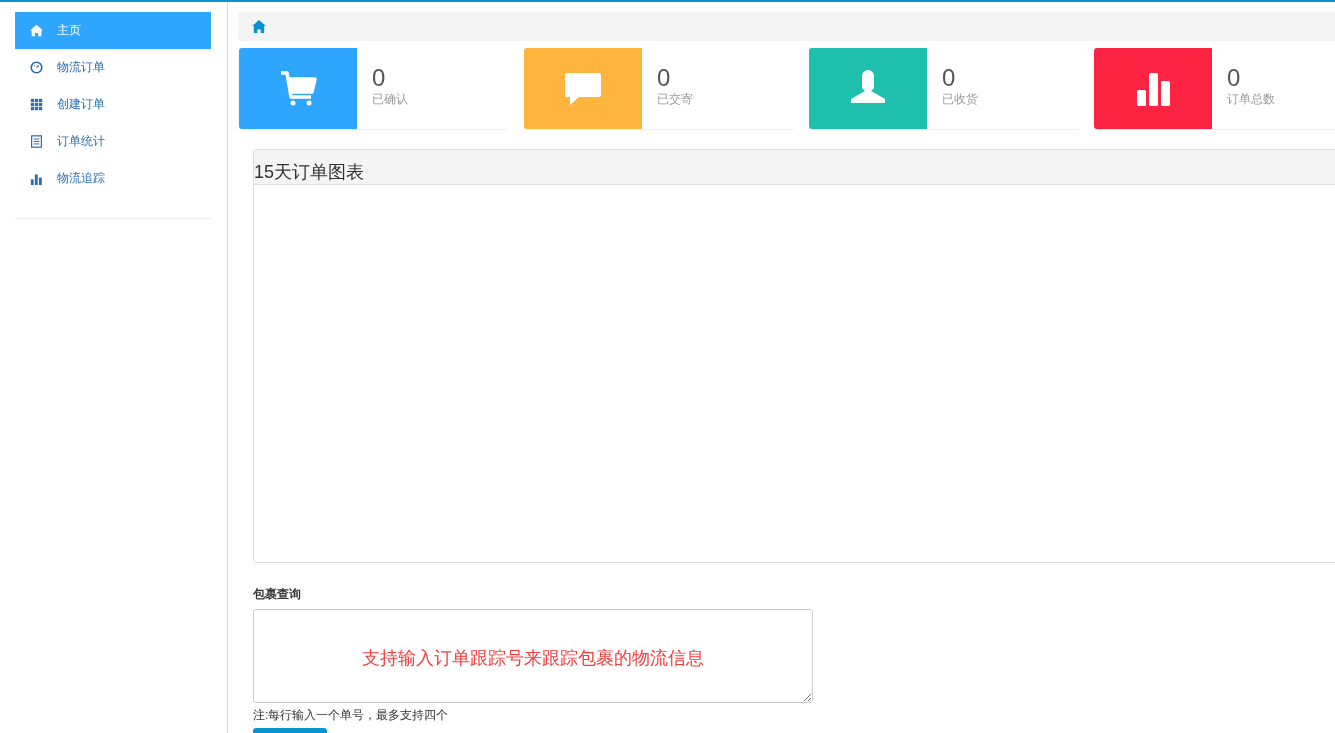  What do you see at coordinates (277, 594) in the screenshot?
I see `field-label: 包裹查询` at bounding box center [277, 594].